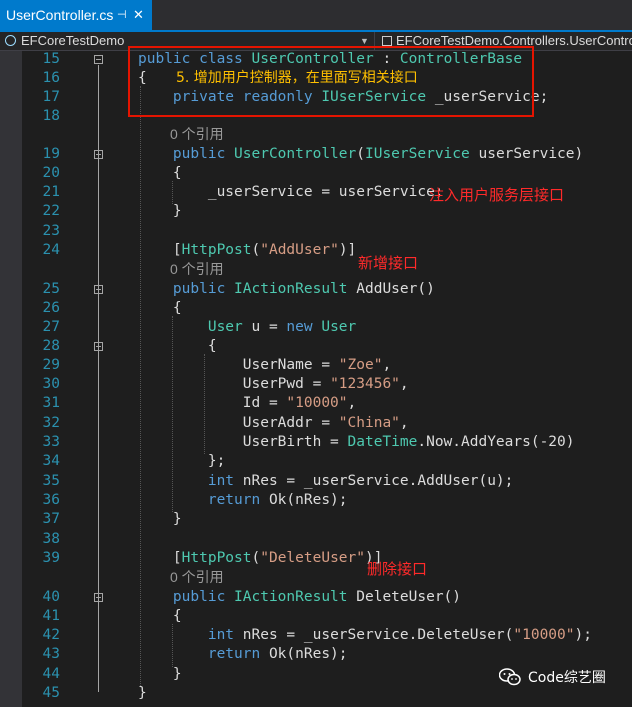 Image resolution: width=632 pixels, height=707 pixels. I want to click on line-number: 27, so click(51, 327).